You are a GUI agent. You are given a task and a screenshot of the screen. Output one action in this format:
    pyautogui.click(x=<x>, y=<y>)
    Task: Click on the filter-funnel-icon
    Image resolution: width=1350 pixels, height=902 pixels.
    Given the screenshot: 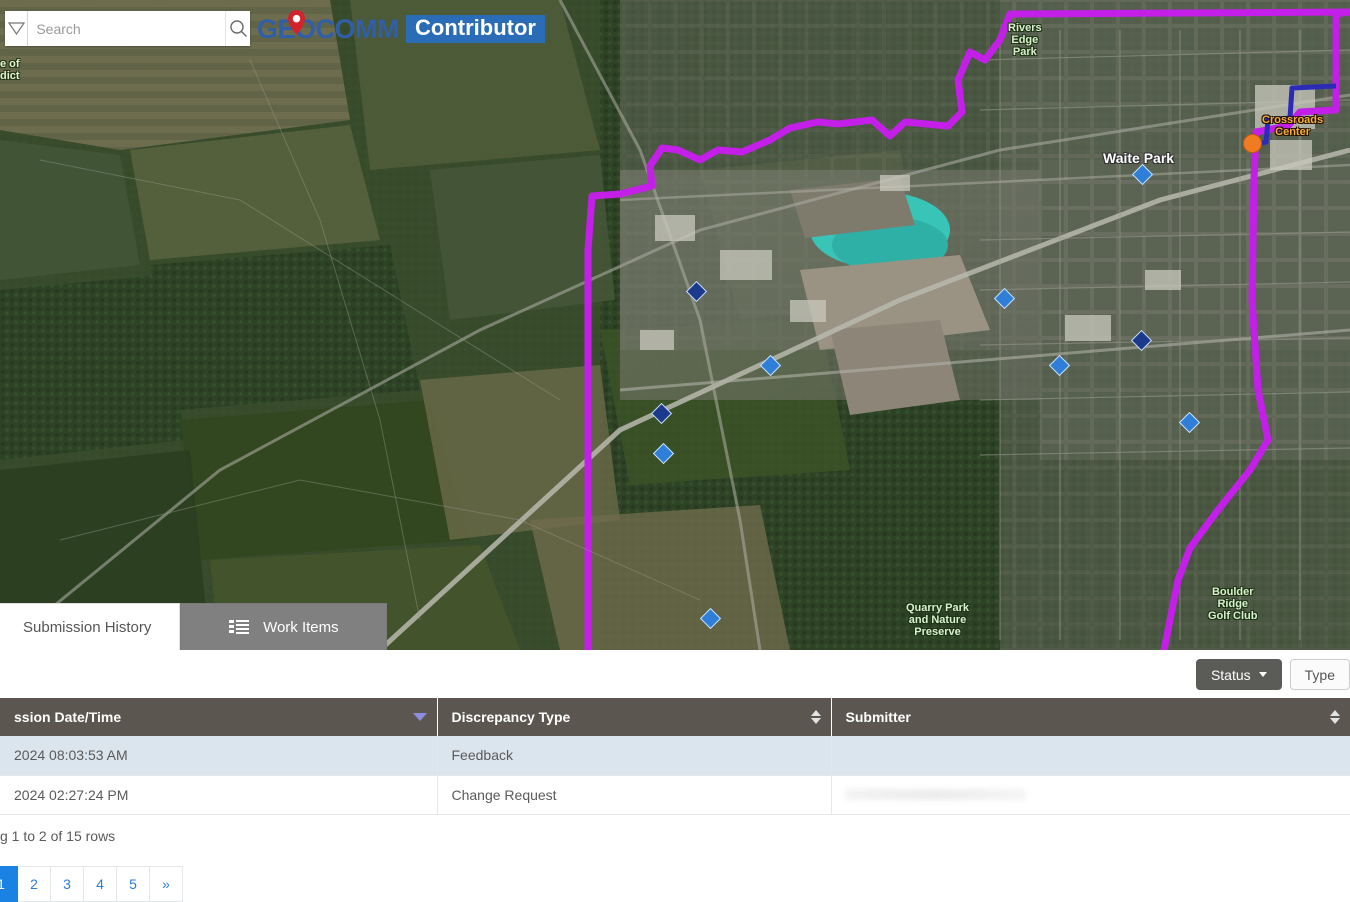 What is the action you would take?
    pyautogui.click(x=17, y=28)
    